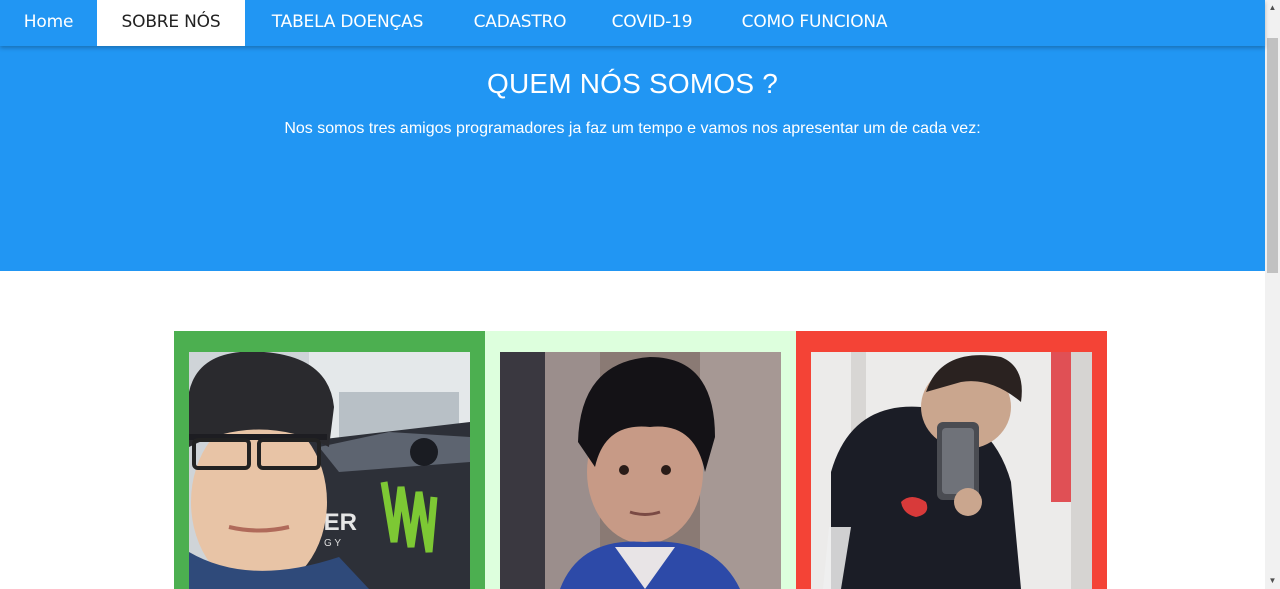 The image size is (1280, 589). Describe the element at coordinates (520, 23) in the screenshot. I see `nav-register-link: CADASTRO` at that location.